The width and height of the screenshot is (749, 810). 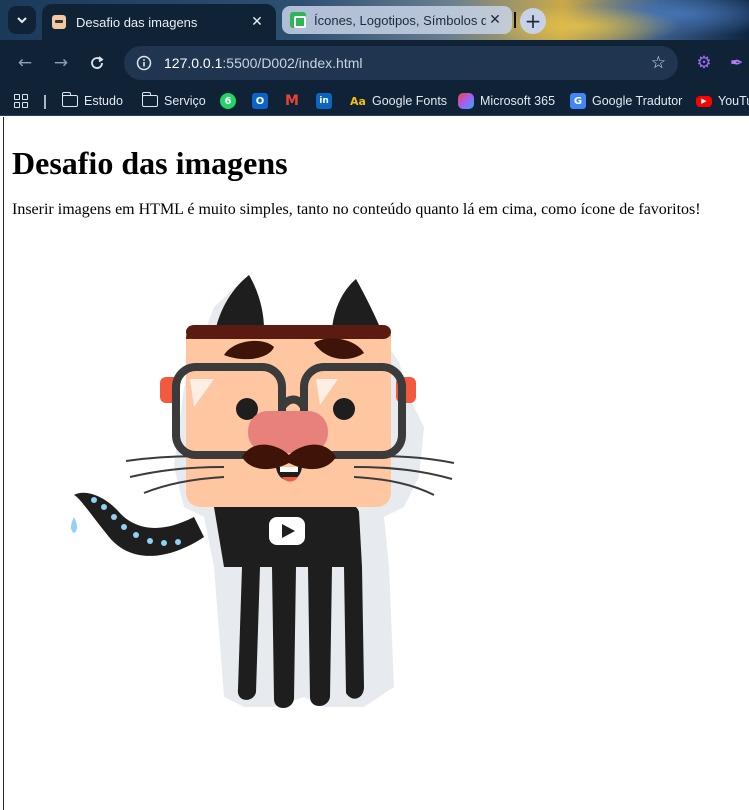 I want to click on chevron-down-icon, so click(x=22, y=20).